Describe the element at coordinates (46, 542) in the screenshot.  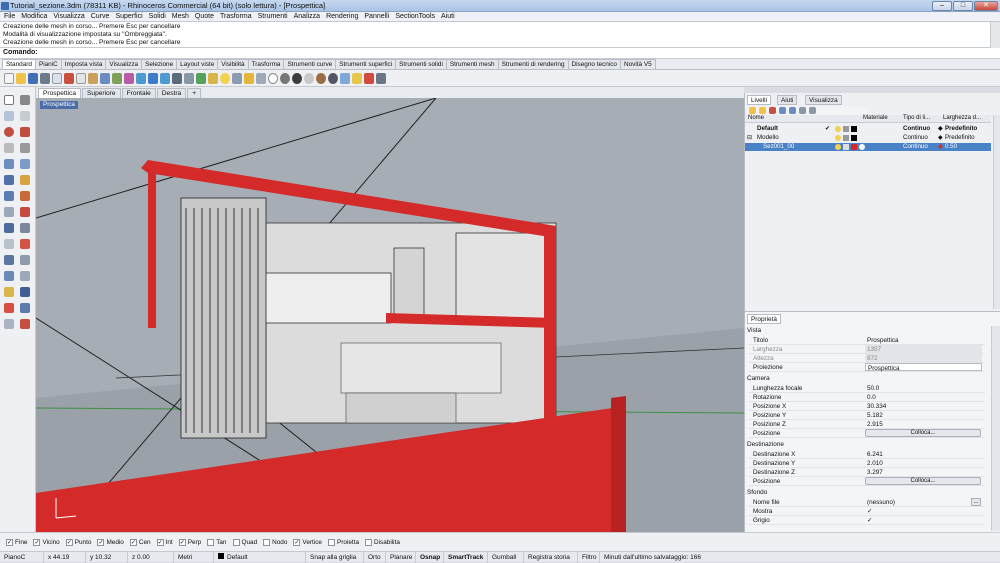
I see `osnap-vicino: ✓ Vicino` at that location.